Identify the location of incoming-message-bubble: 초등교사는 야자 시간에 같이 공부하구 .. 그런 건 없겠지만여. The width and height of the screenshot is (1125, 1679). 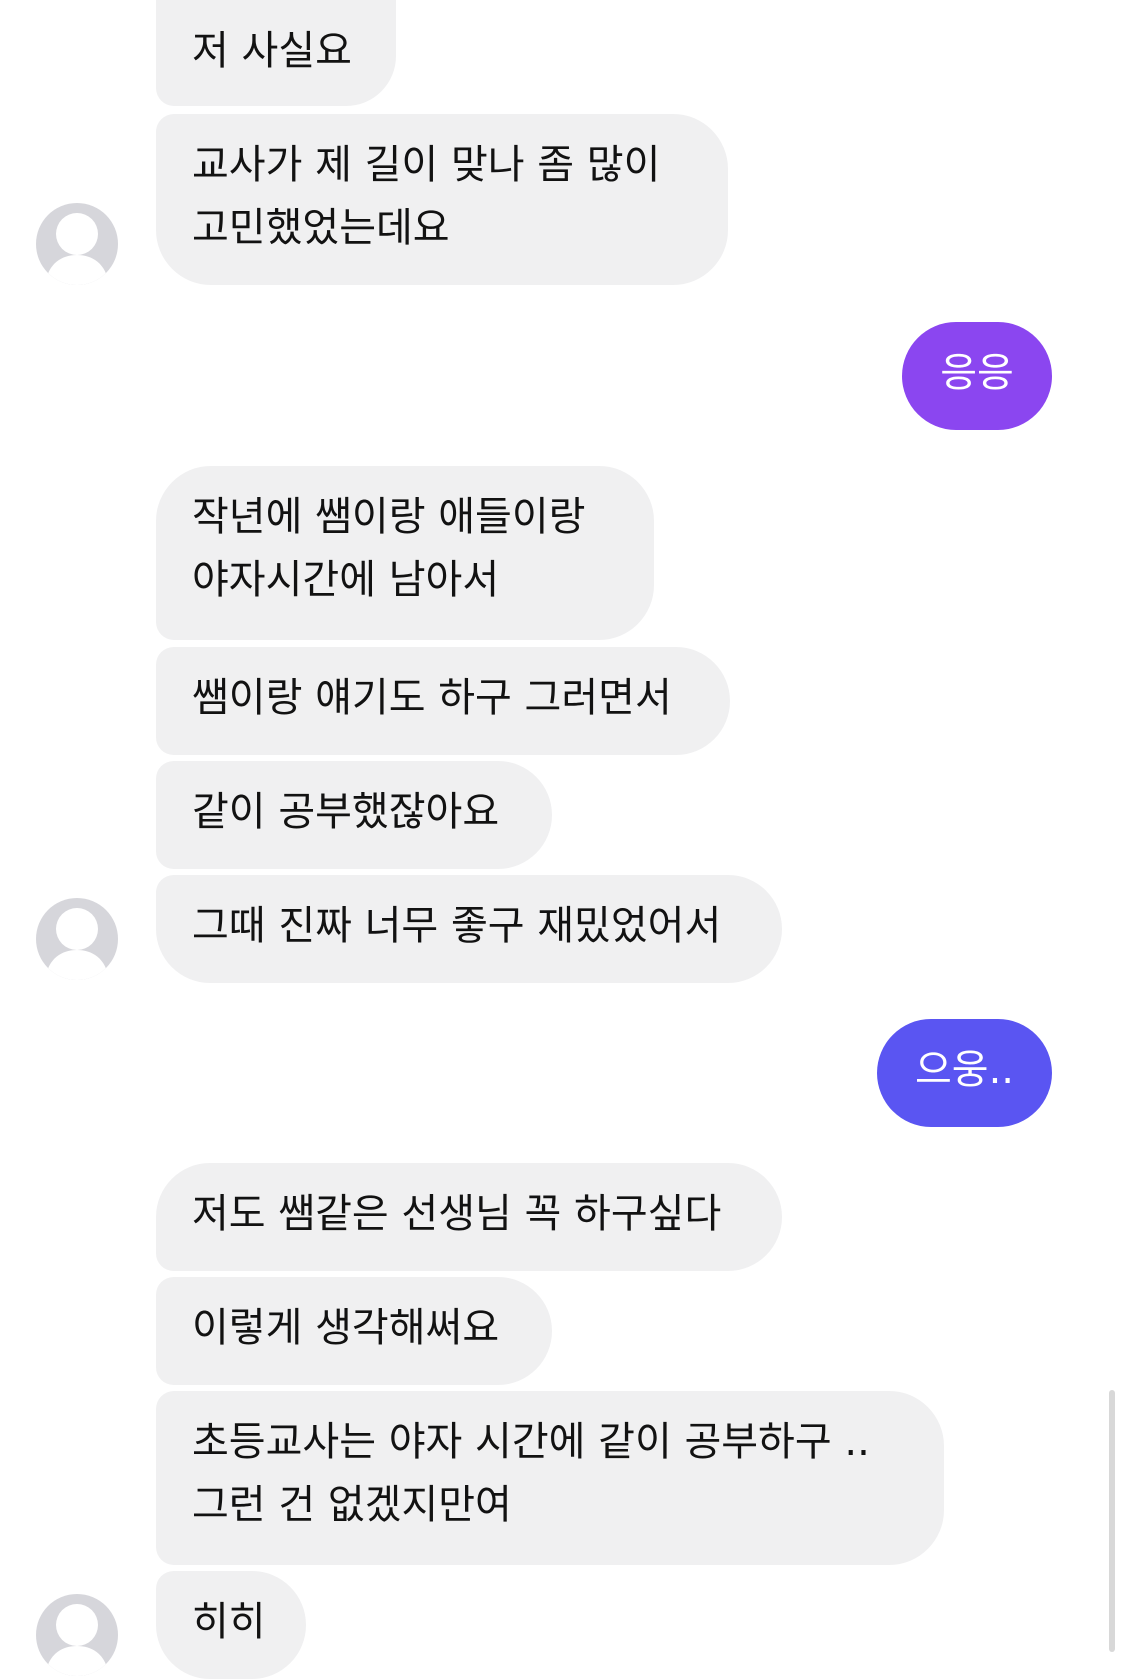
(550, 1478).